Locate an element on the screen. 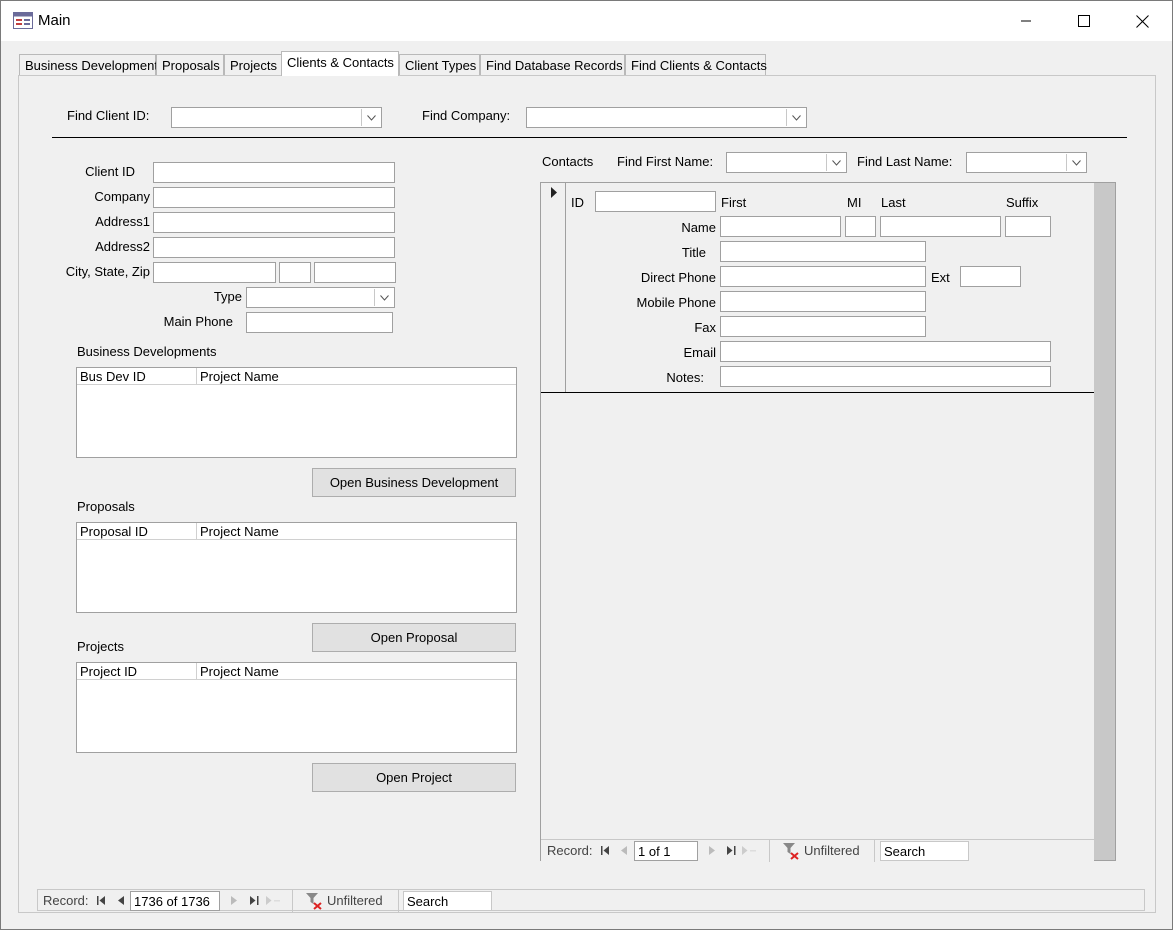 The image size is (1173, 930). proposals-label: Proposals is located at coordinates (106, 506).